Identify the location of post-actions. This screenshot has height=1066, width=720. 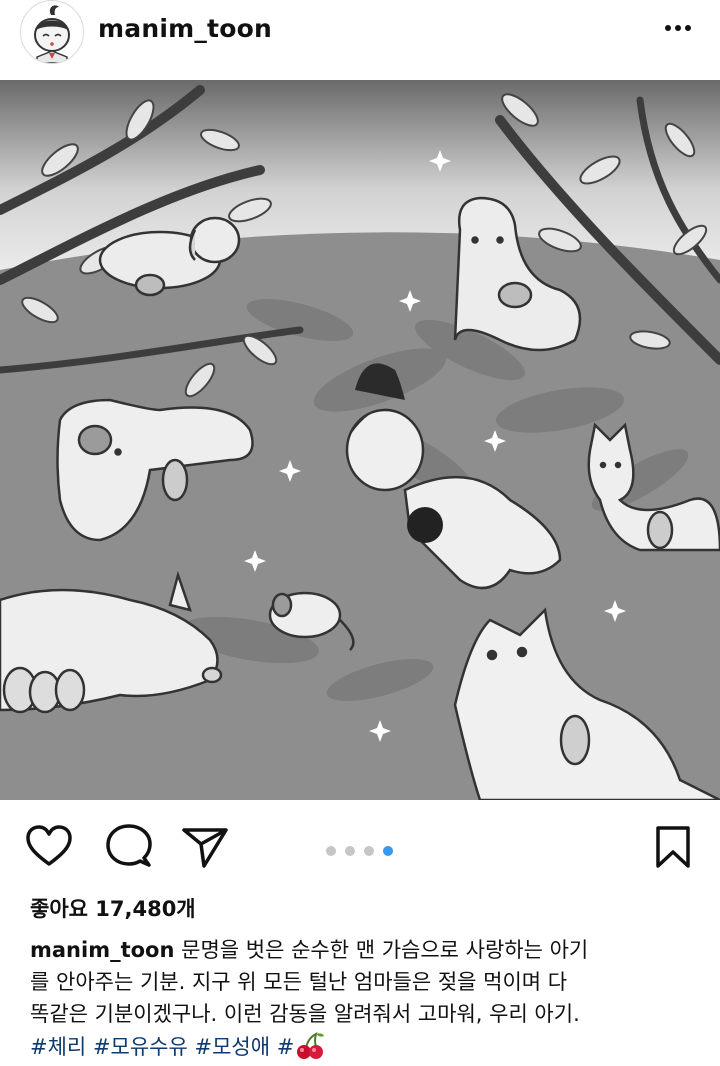
(360, 845).